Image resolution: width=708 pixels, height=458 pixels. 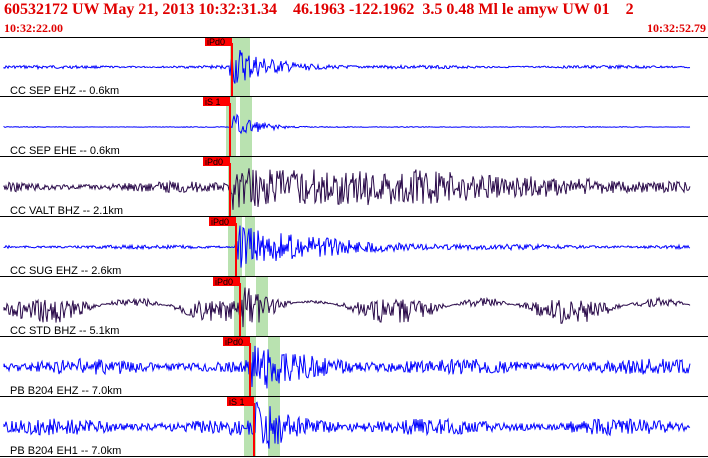 What do you see at coordinates (65, 451) in the screenshot?
I see `station-label: PB B204 EH1 -- 7.0km` at bounding box center [65, 451].